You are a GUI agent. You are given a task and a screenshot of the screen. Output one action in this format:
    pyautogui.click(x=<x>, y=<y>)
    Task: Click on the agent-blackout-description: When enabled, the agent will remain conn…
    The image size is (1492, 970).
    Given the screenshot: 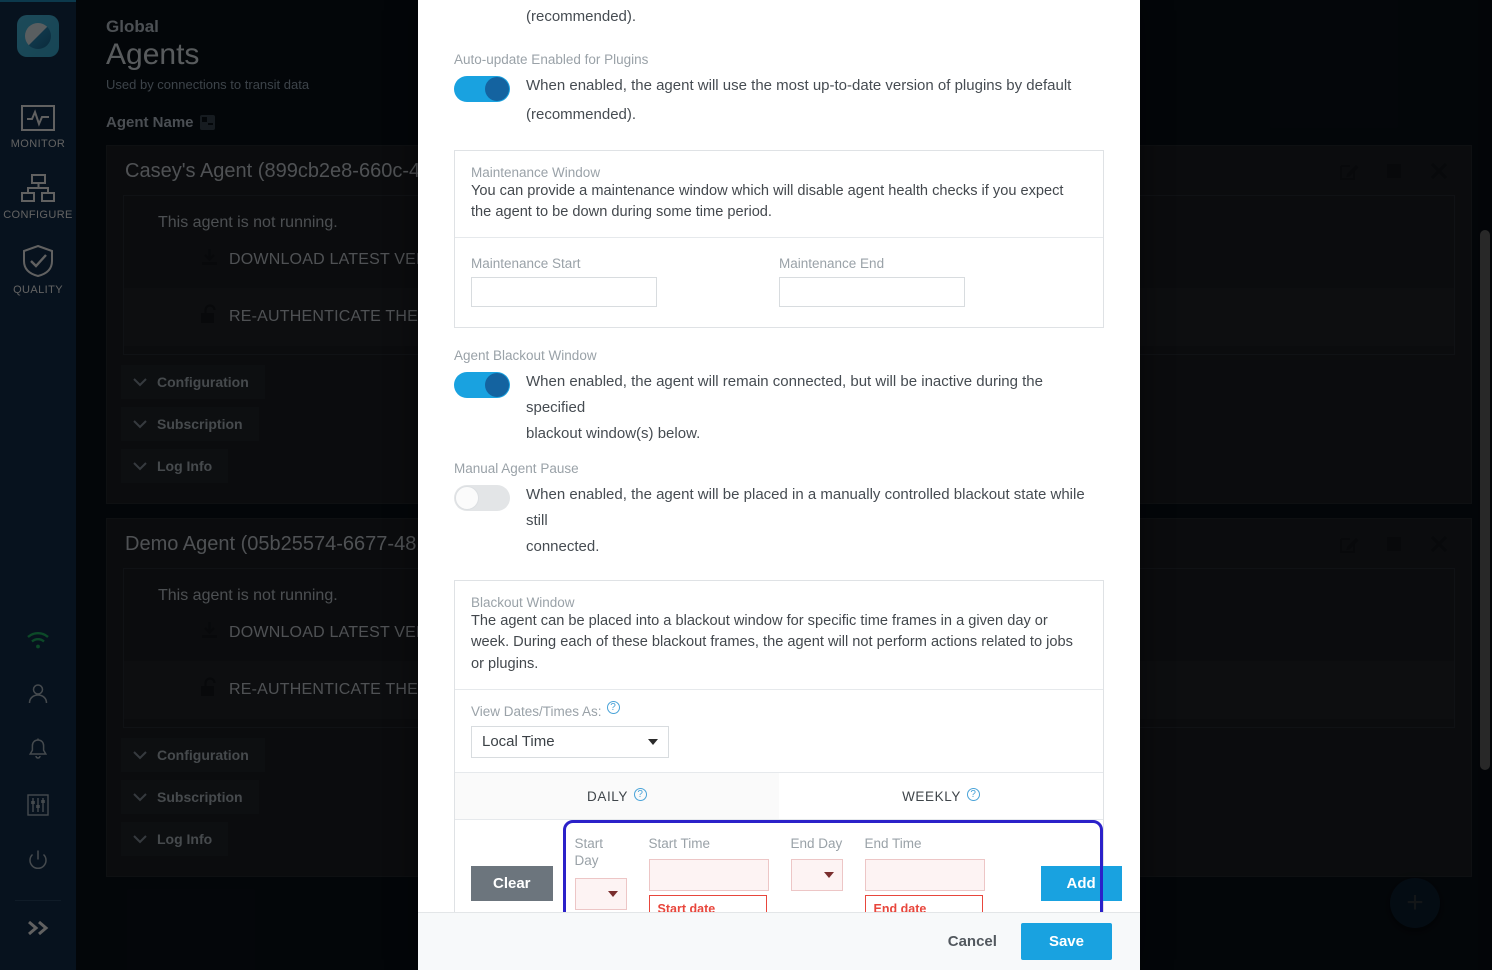 What is the action you would take?
    pyautogui.click(x=784, y=395)
    